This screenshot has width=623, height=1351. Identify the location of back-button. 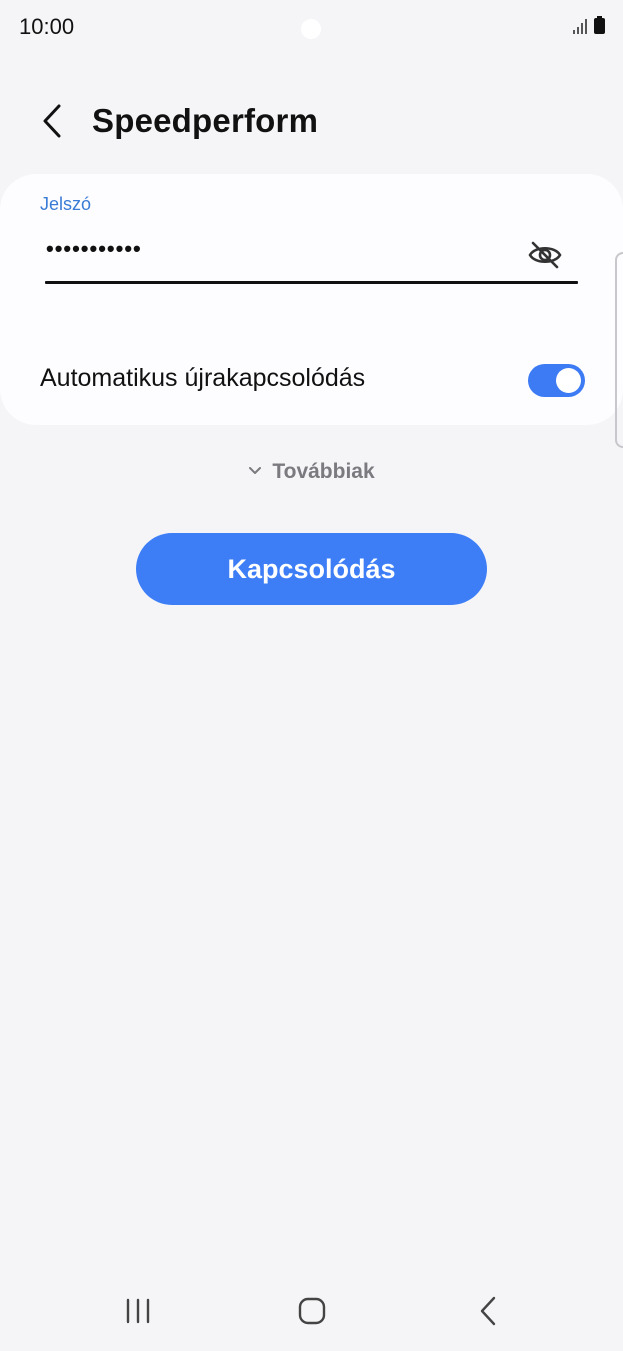
(52, 123).